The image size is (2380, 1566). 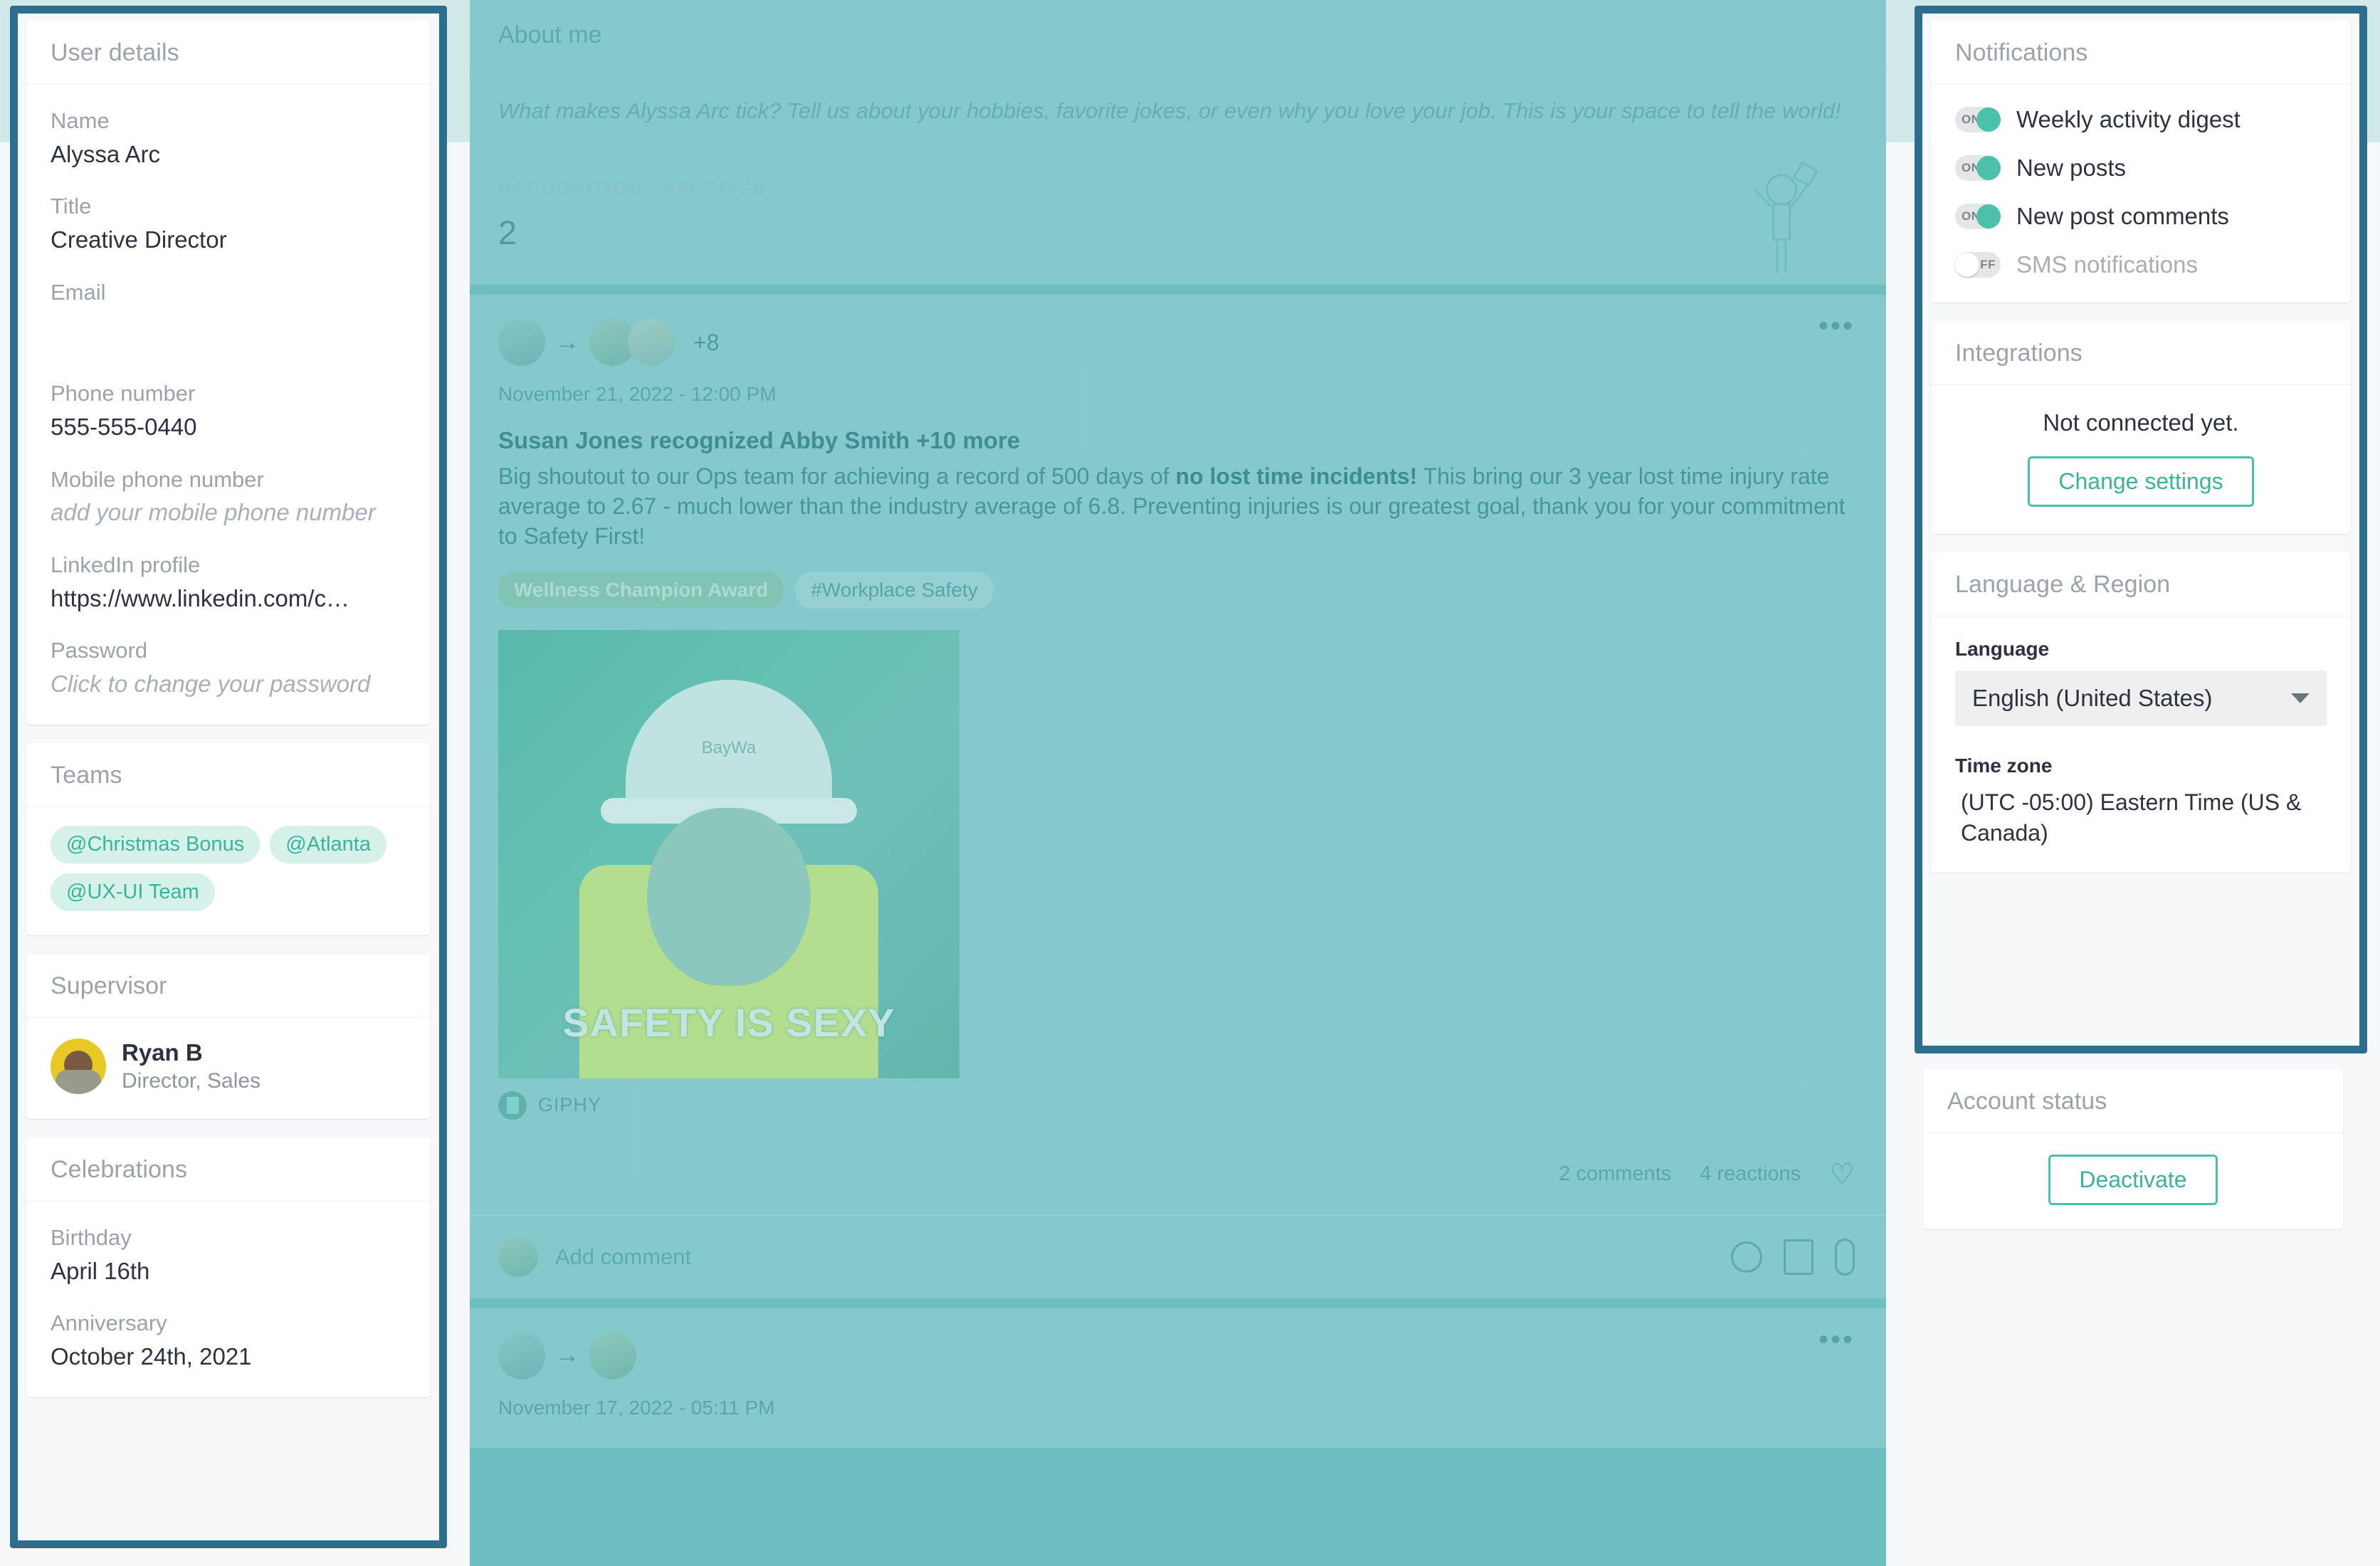 What do you see at coordinates (2107, 264) in the screenshot?
I see `notification-label: SMS notifications` at bounding box center [2107, 264].